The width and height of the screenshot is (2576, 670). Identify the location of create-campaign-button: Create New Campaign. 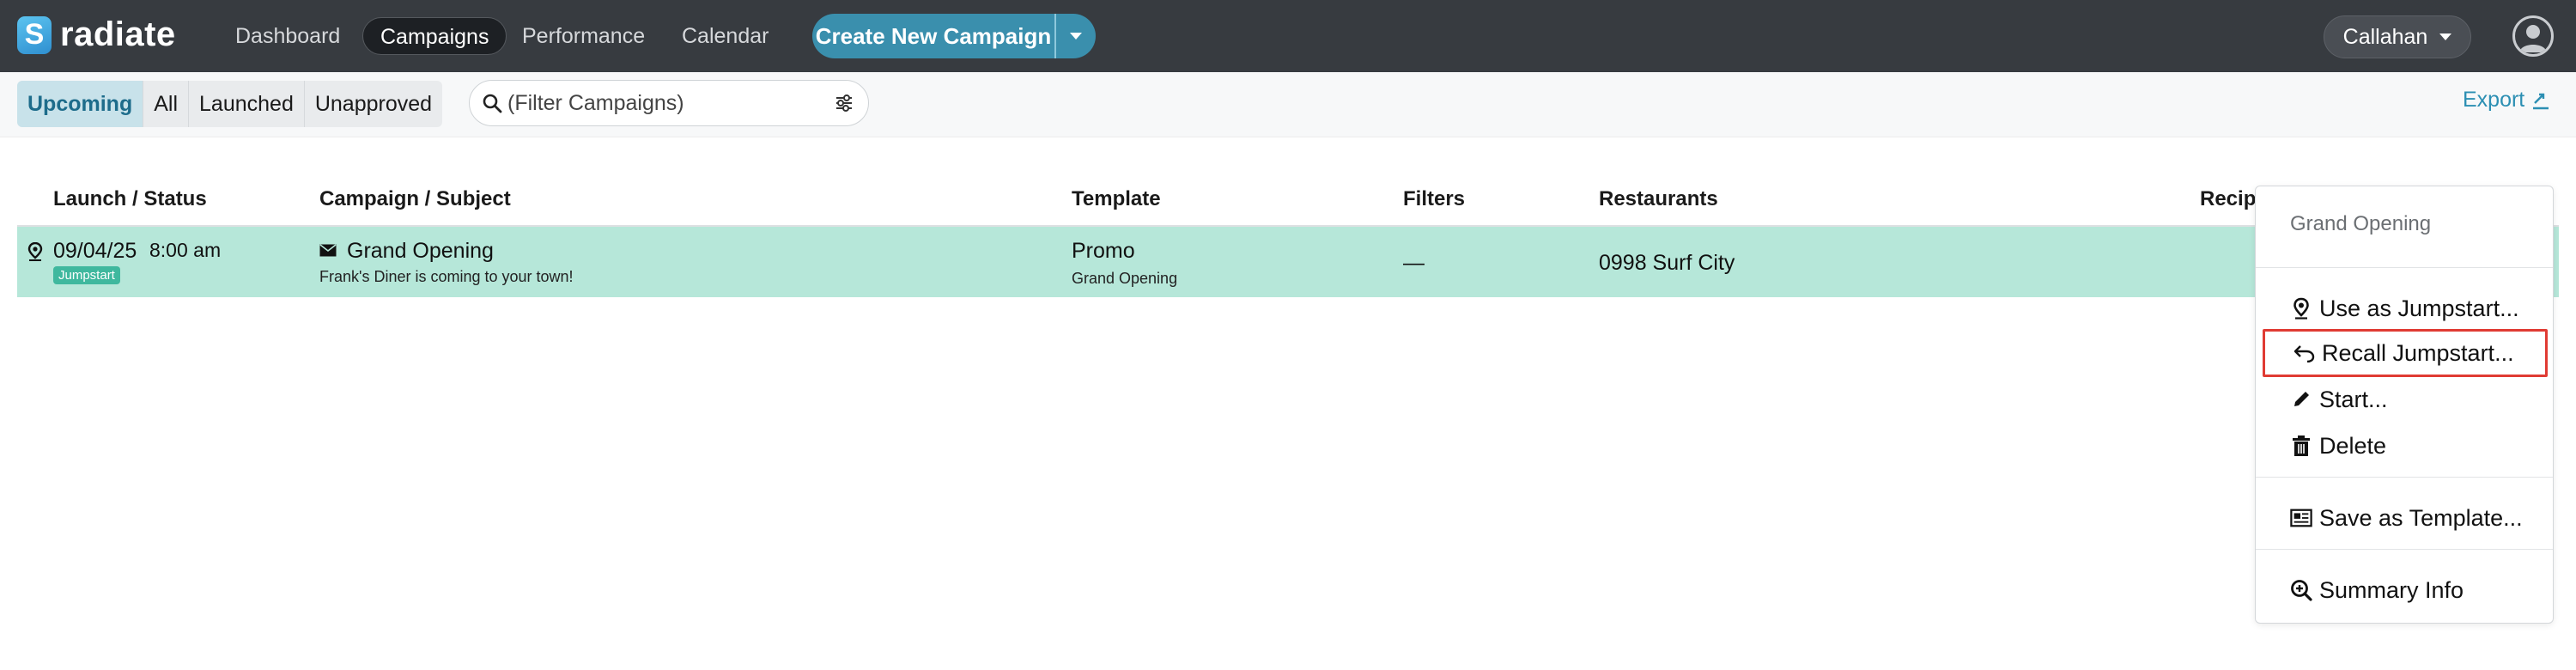
(954, 36).